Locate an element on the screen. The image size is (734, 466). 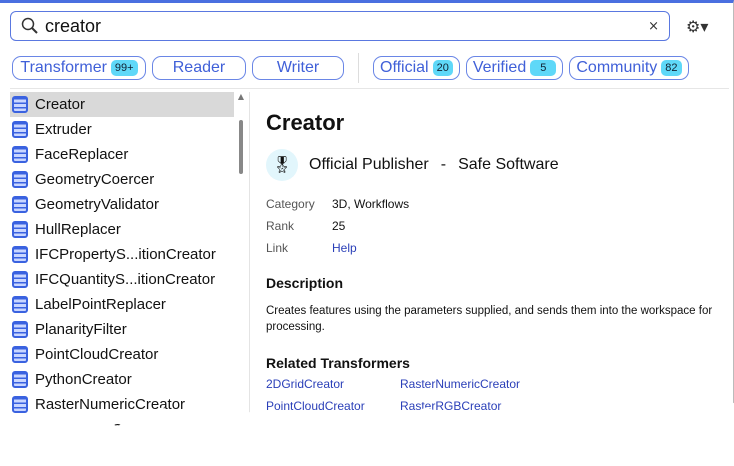
help-link: Help is located at coordinates (344, 248).